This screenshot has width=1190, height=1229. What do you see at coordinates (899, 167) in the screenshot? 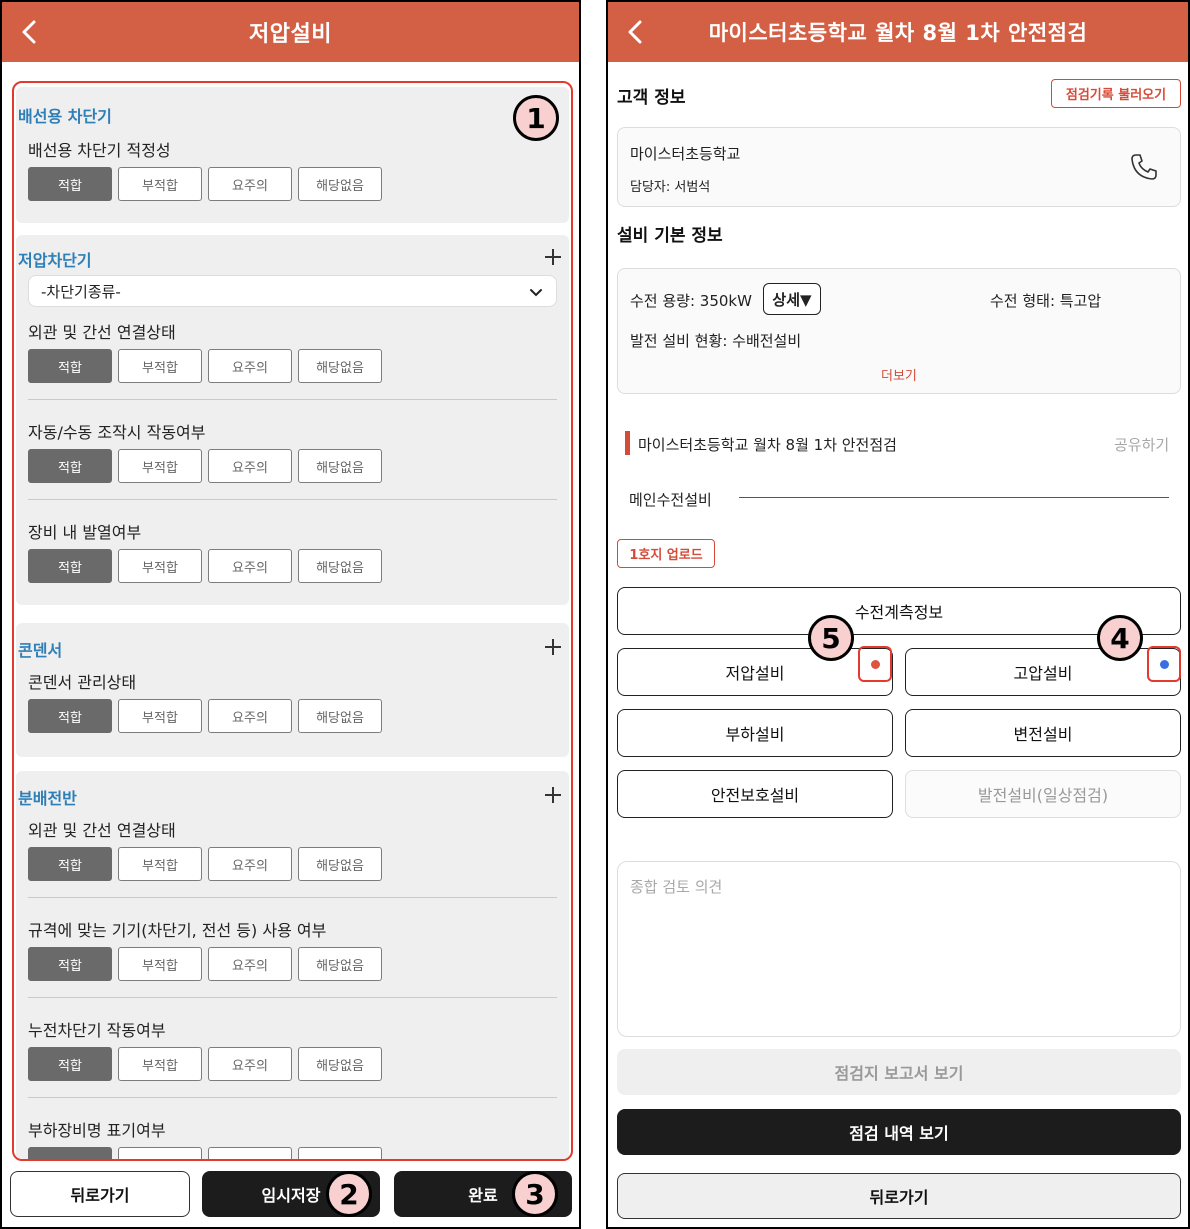
I see `customer-card: 마이스터초등학교 담당자: 서범석` at bounding box center [899, 167].